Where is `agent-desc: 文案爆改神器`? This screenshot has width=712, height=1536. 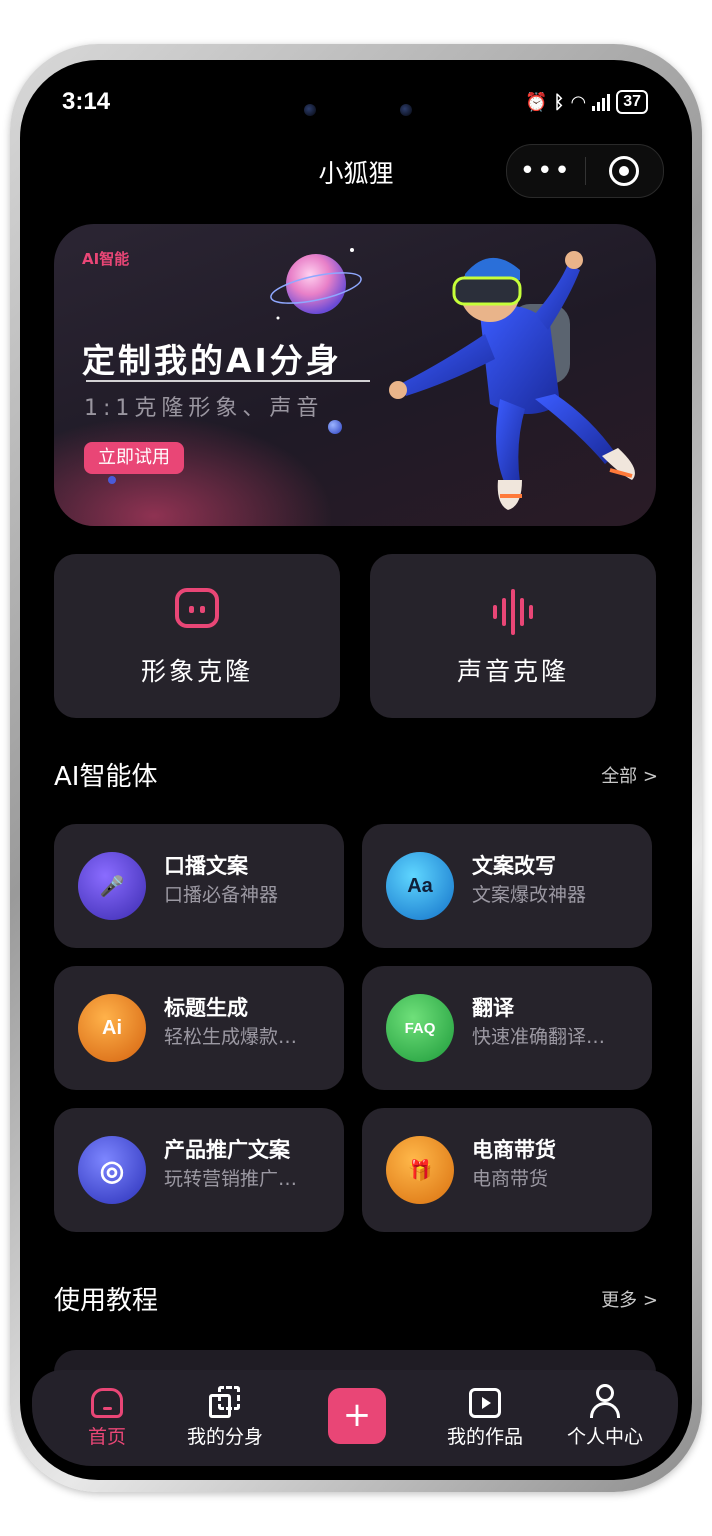 agent-desc: 文案爆改神器 is located at coordinates (529, 895).